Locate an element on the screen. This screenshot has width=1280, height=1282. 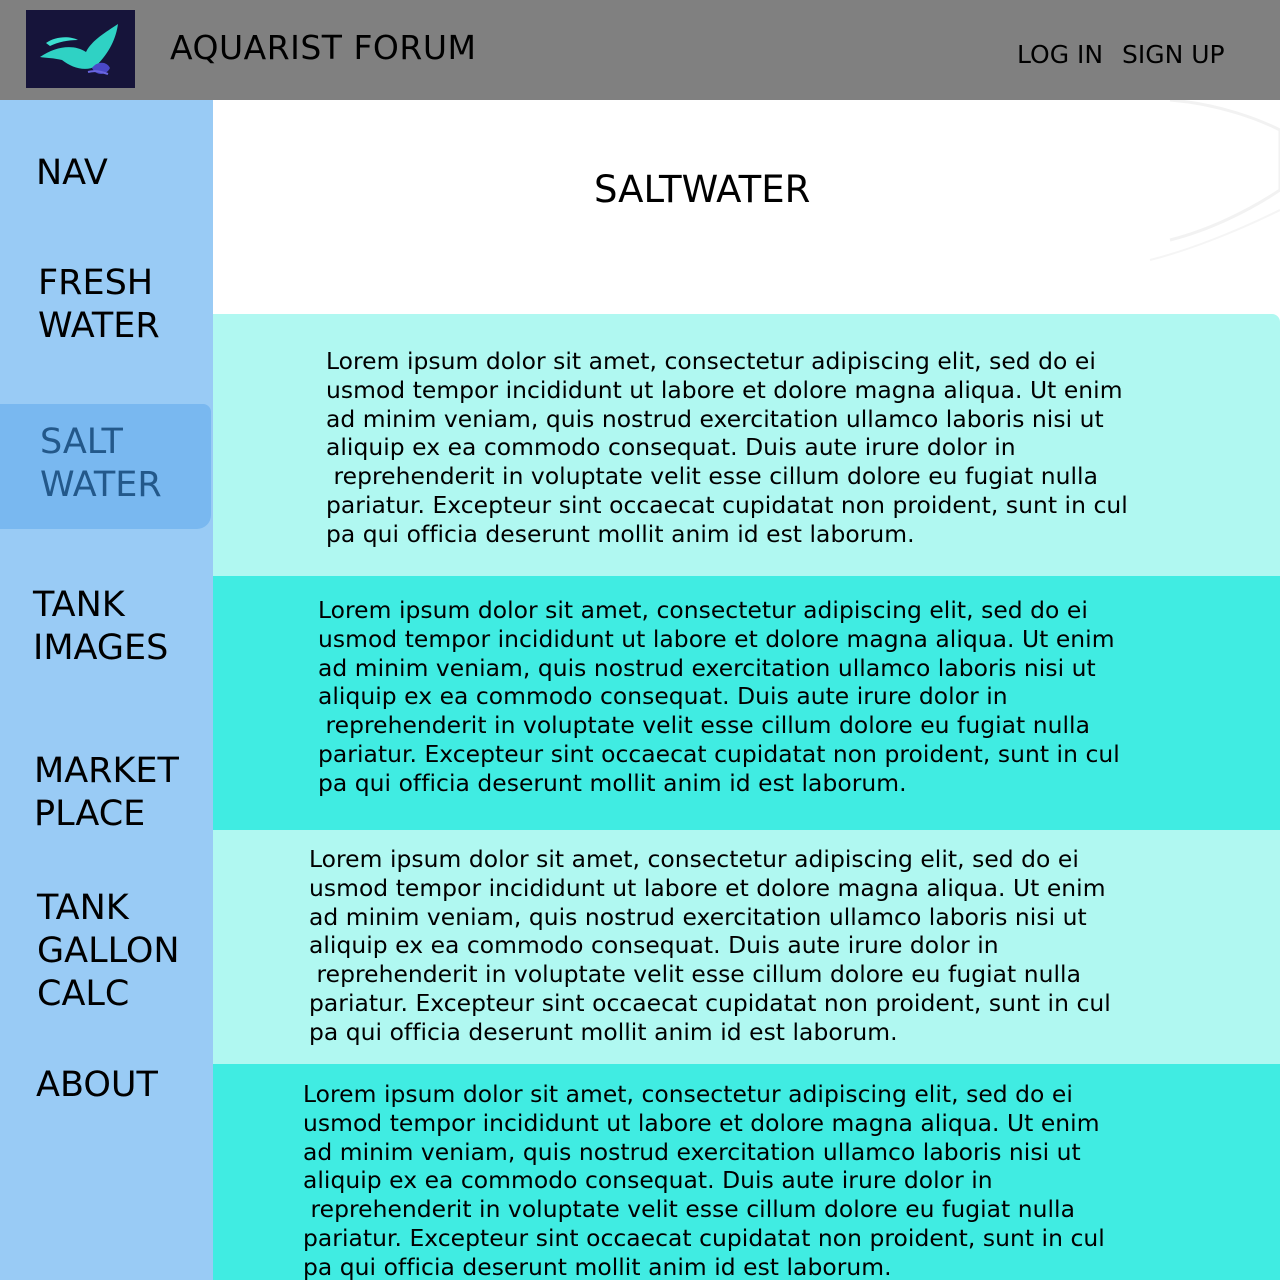
sidebar-item-freshwater: FRESH WATER is located at coordinates (99, 305).